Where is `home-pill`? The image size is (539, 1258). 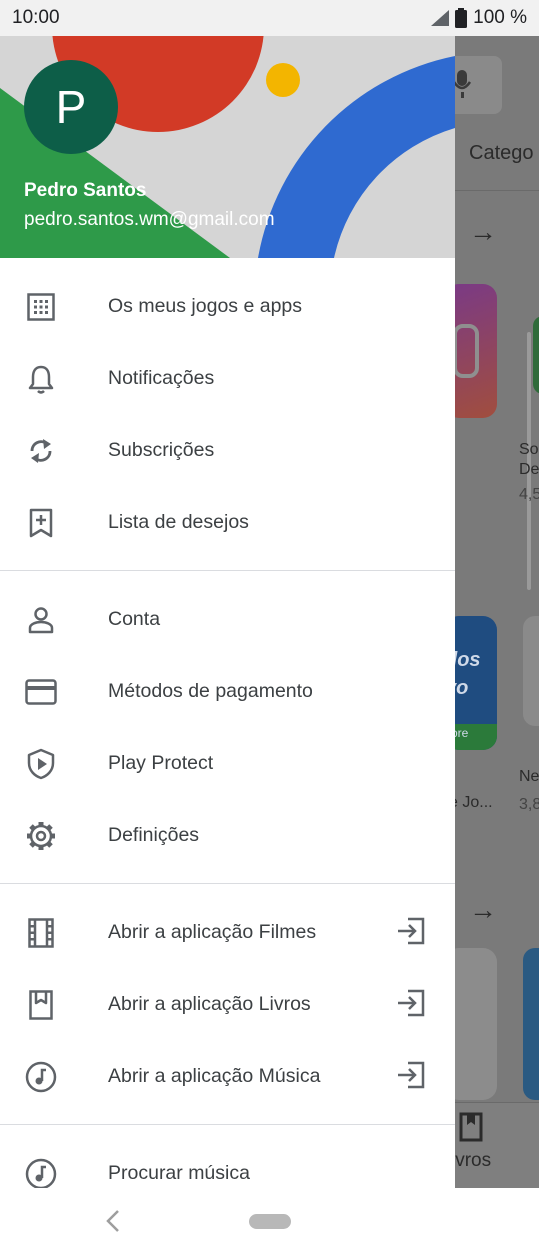
home-pill is located at coordinates (270, 1221).